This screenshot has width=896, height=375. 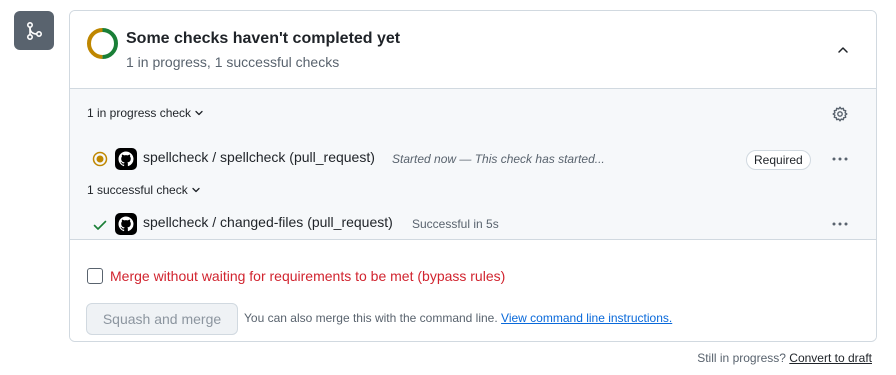 I want to click on check-description: Successful in 5s, so click(x=455, y=224).